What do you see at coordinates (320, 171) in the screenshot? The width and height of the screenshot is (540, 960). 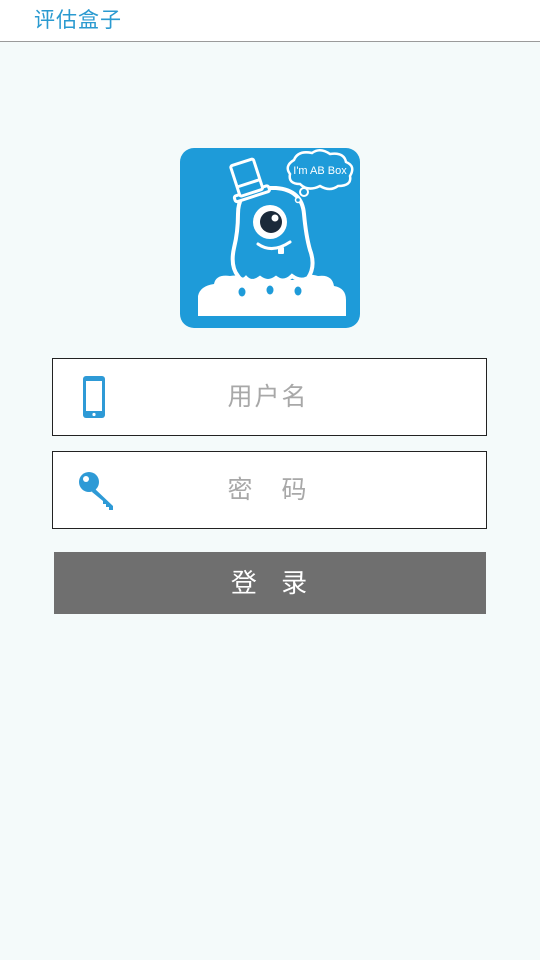 I see `logo-bubble-text: I'm AB Box` at bounding box center [320, 171].